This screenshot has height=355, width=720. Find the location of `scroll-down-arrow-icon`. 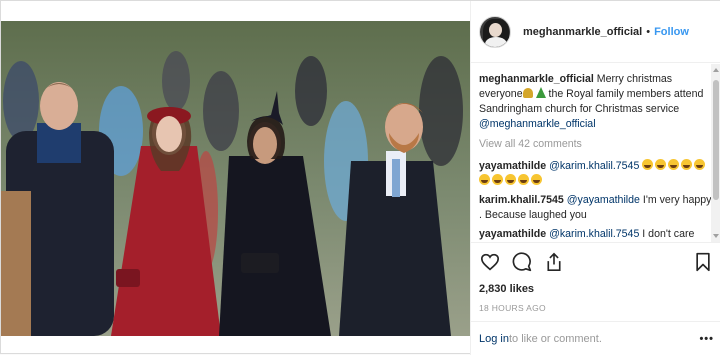

scroll-down-arrow-icon is located at coordinates (716, 236).